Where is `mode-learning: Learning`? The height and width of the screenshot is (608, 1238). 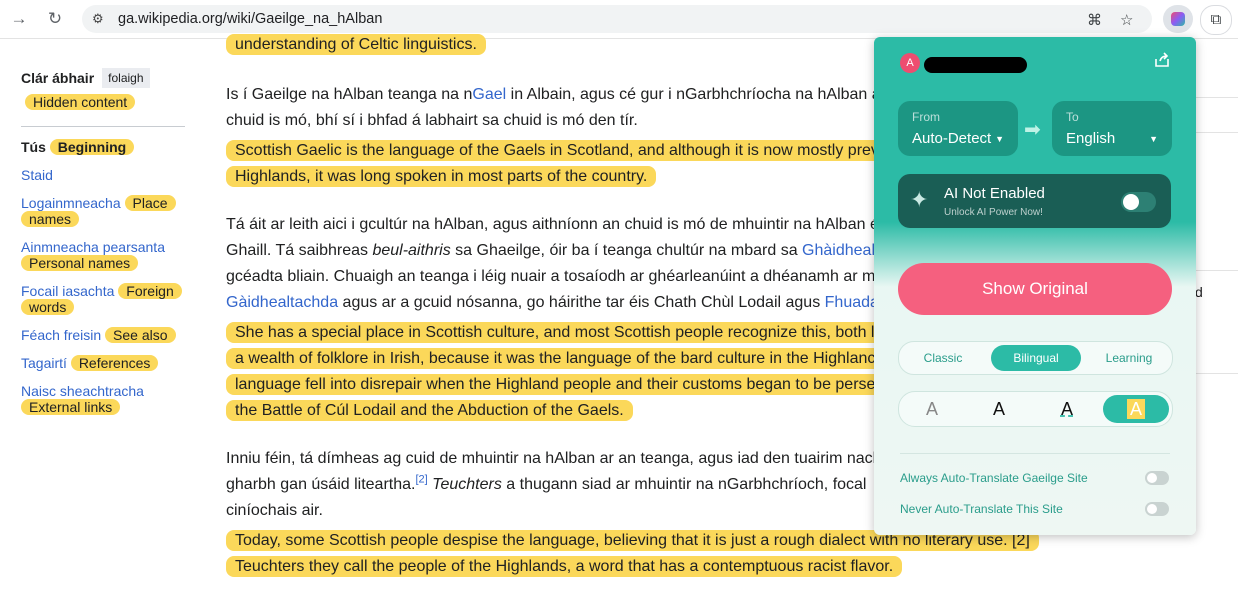
mode-learning: Learning is located at coordinates (1129, 358).